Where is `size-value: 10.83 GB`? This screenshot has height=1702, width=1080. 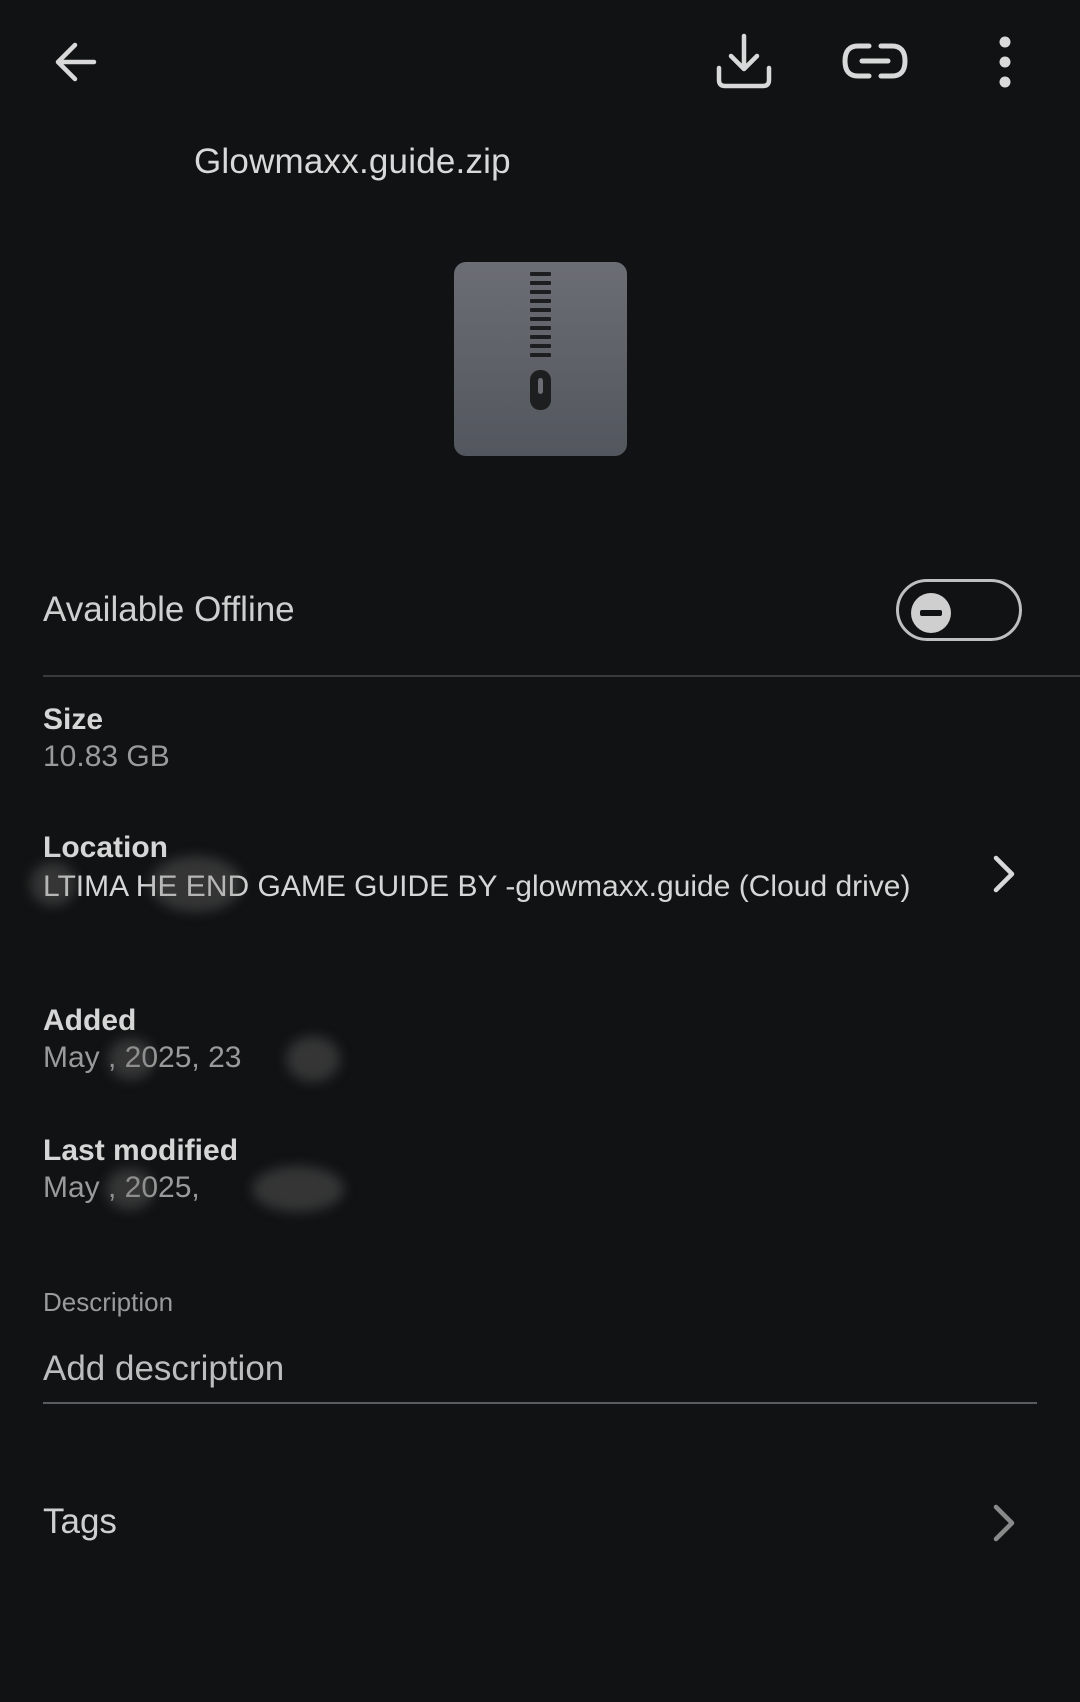 size-value: 10.83 GB is located at coordinates (106, 756).